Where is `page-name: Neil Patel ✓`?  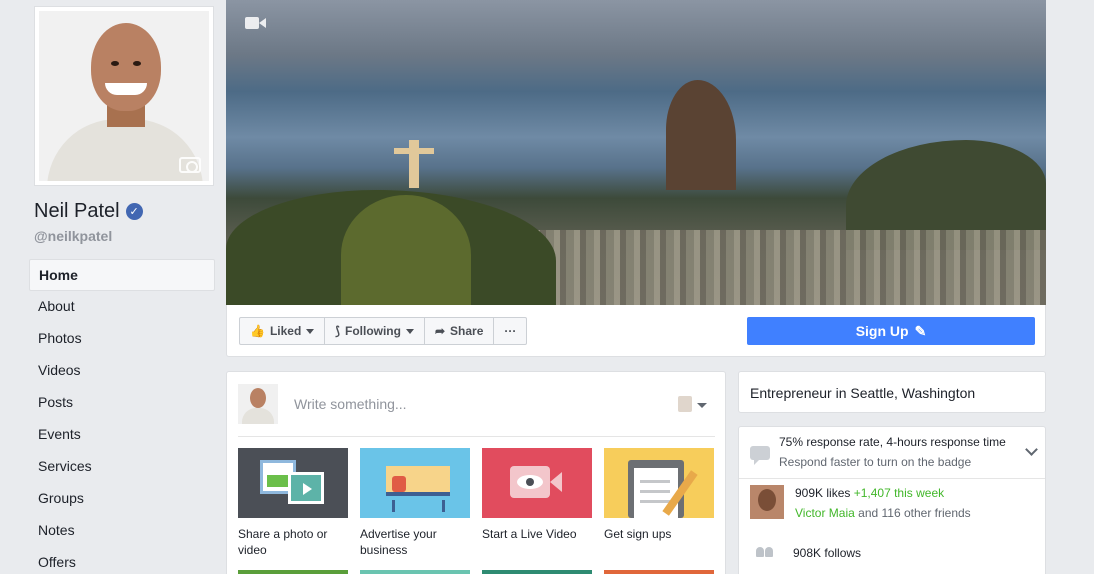 page-name: Neil Patel ✓ is located at coordinates (88, 211).